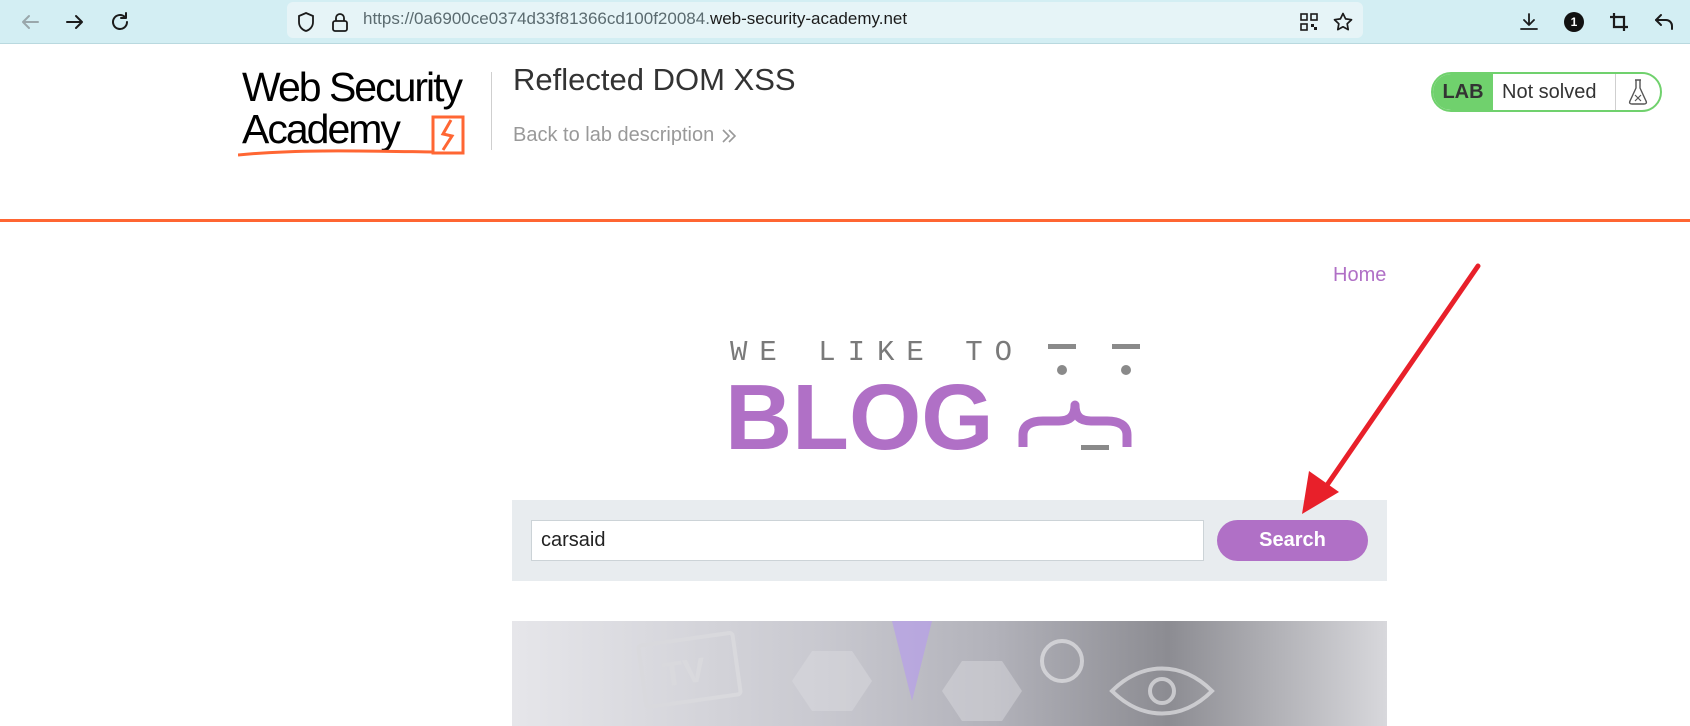 This screenshot has height=726, width=1690. Describe the element at coordinates (447, 135) in the screenshot. I see `logo-bolt-icon` at that location.